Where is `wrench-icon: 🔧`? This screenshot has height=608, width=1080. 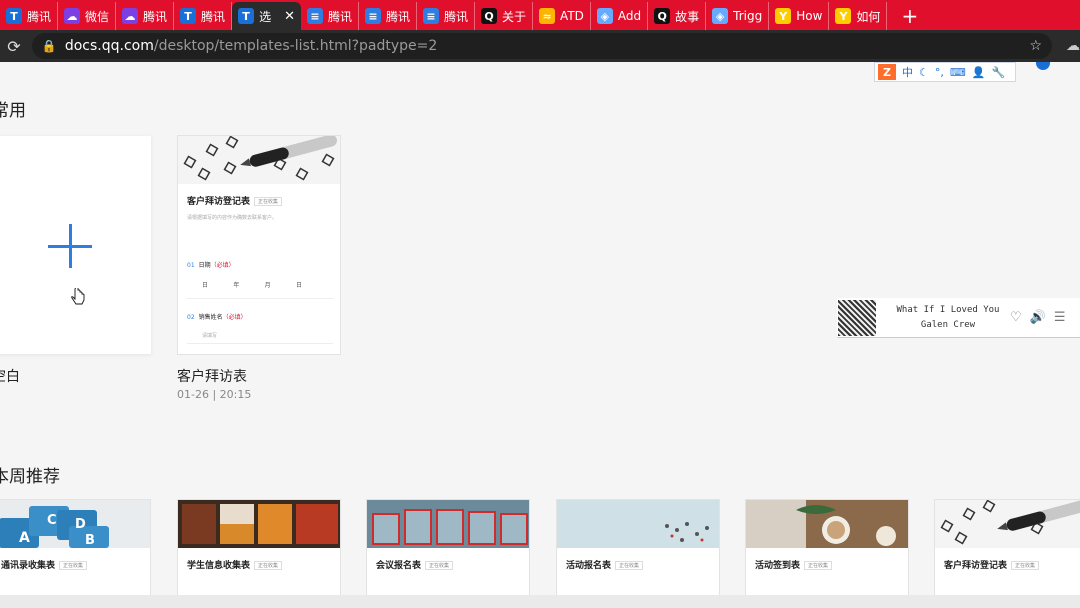 wrench-icon: 🔧 is located at coordinates (998, 72).